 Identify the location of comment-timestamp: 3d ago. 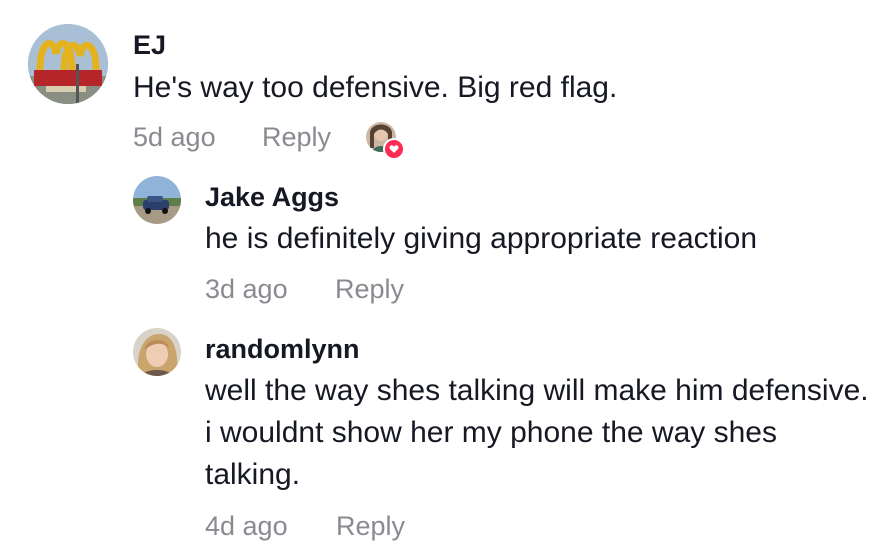
(246, 289).